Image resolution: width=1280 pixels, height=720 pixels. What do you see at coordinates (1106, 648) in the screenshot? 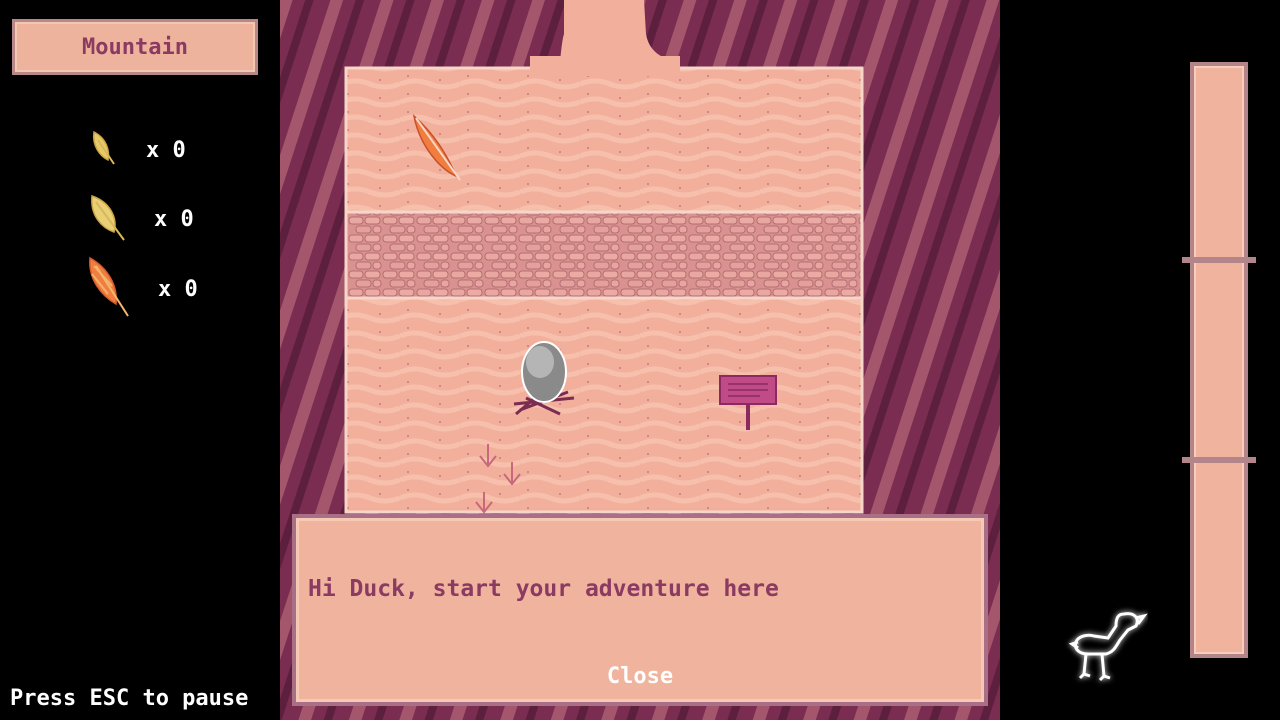
I see `duck-character-icon` at bounding box center [1106, 648].